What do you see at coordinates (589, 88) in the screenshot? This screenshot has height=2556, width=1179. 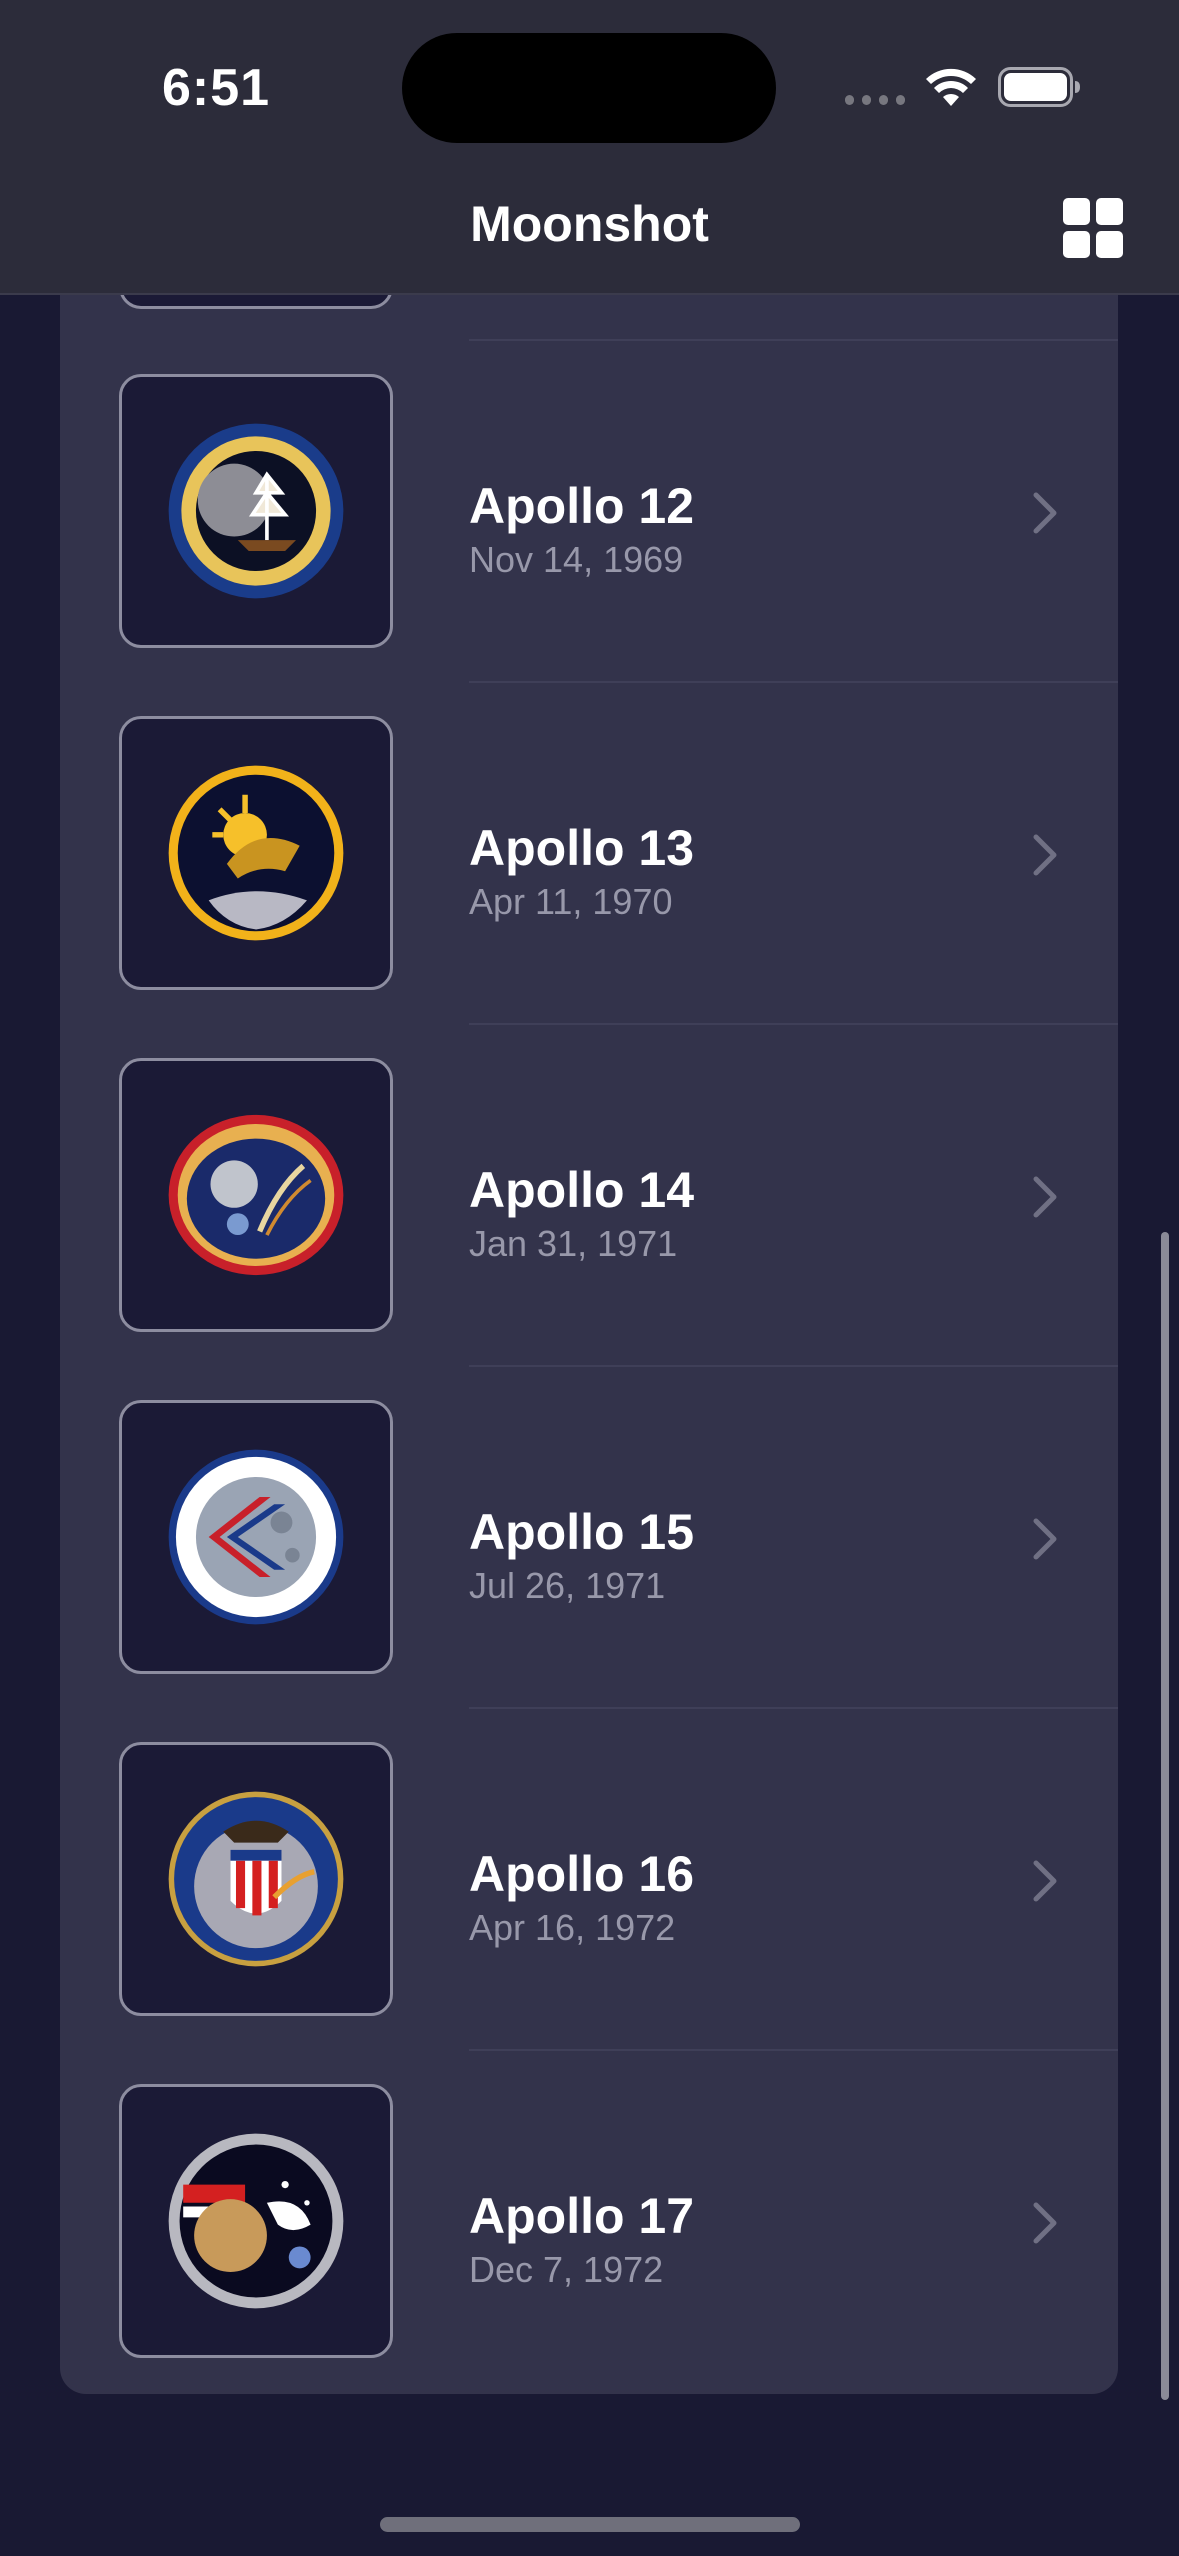 I see `dynamic-island` at bounding box center [589, 88].